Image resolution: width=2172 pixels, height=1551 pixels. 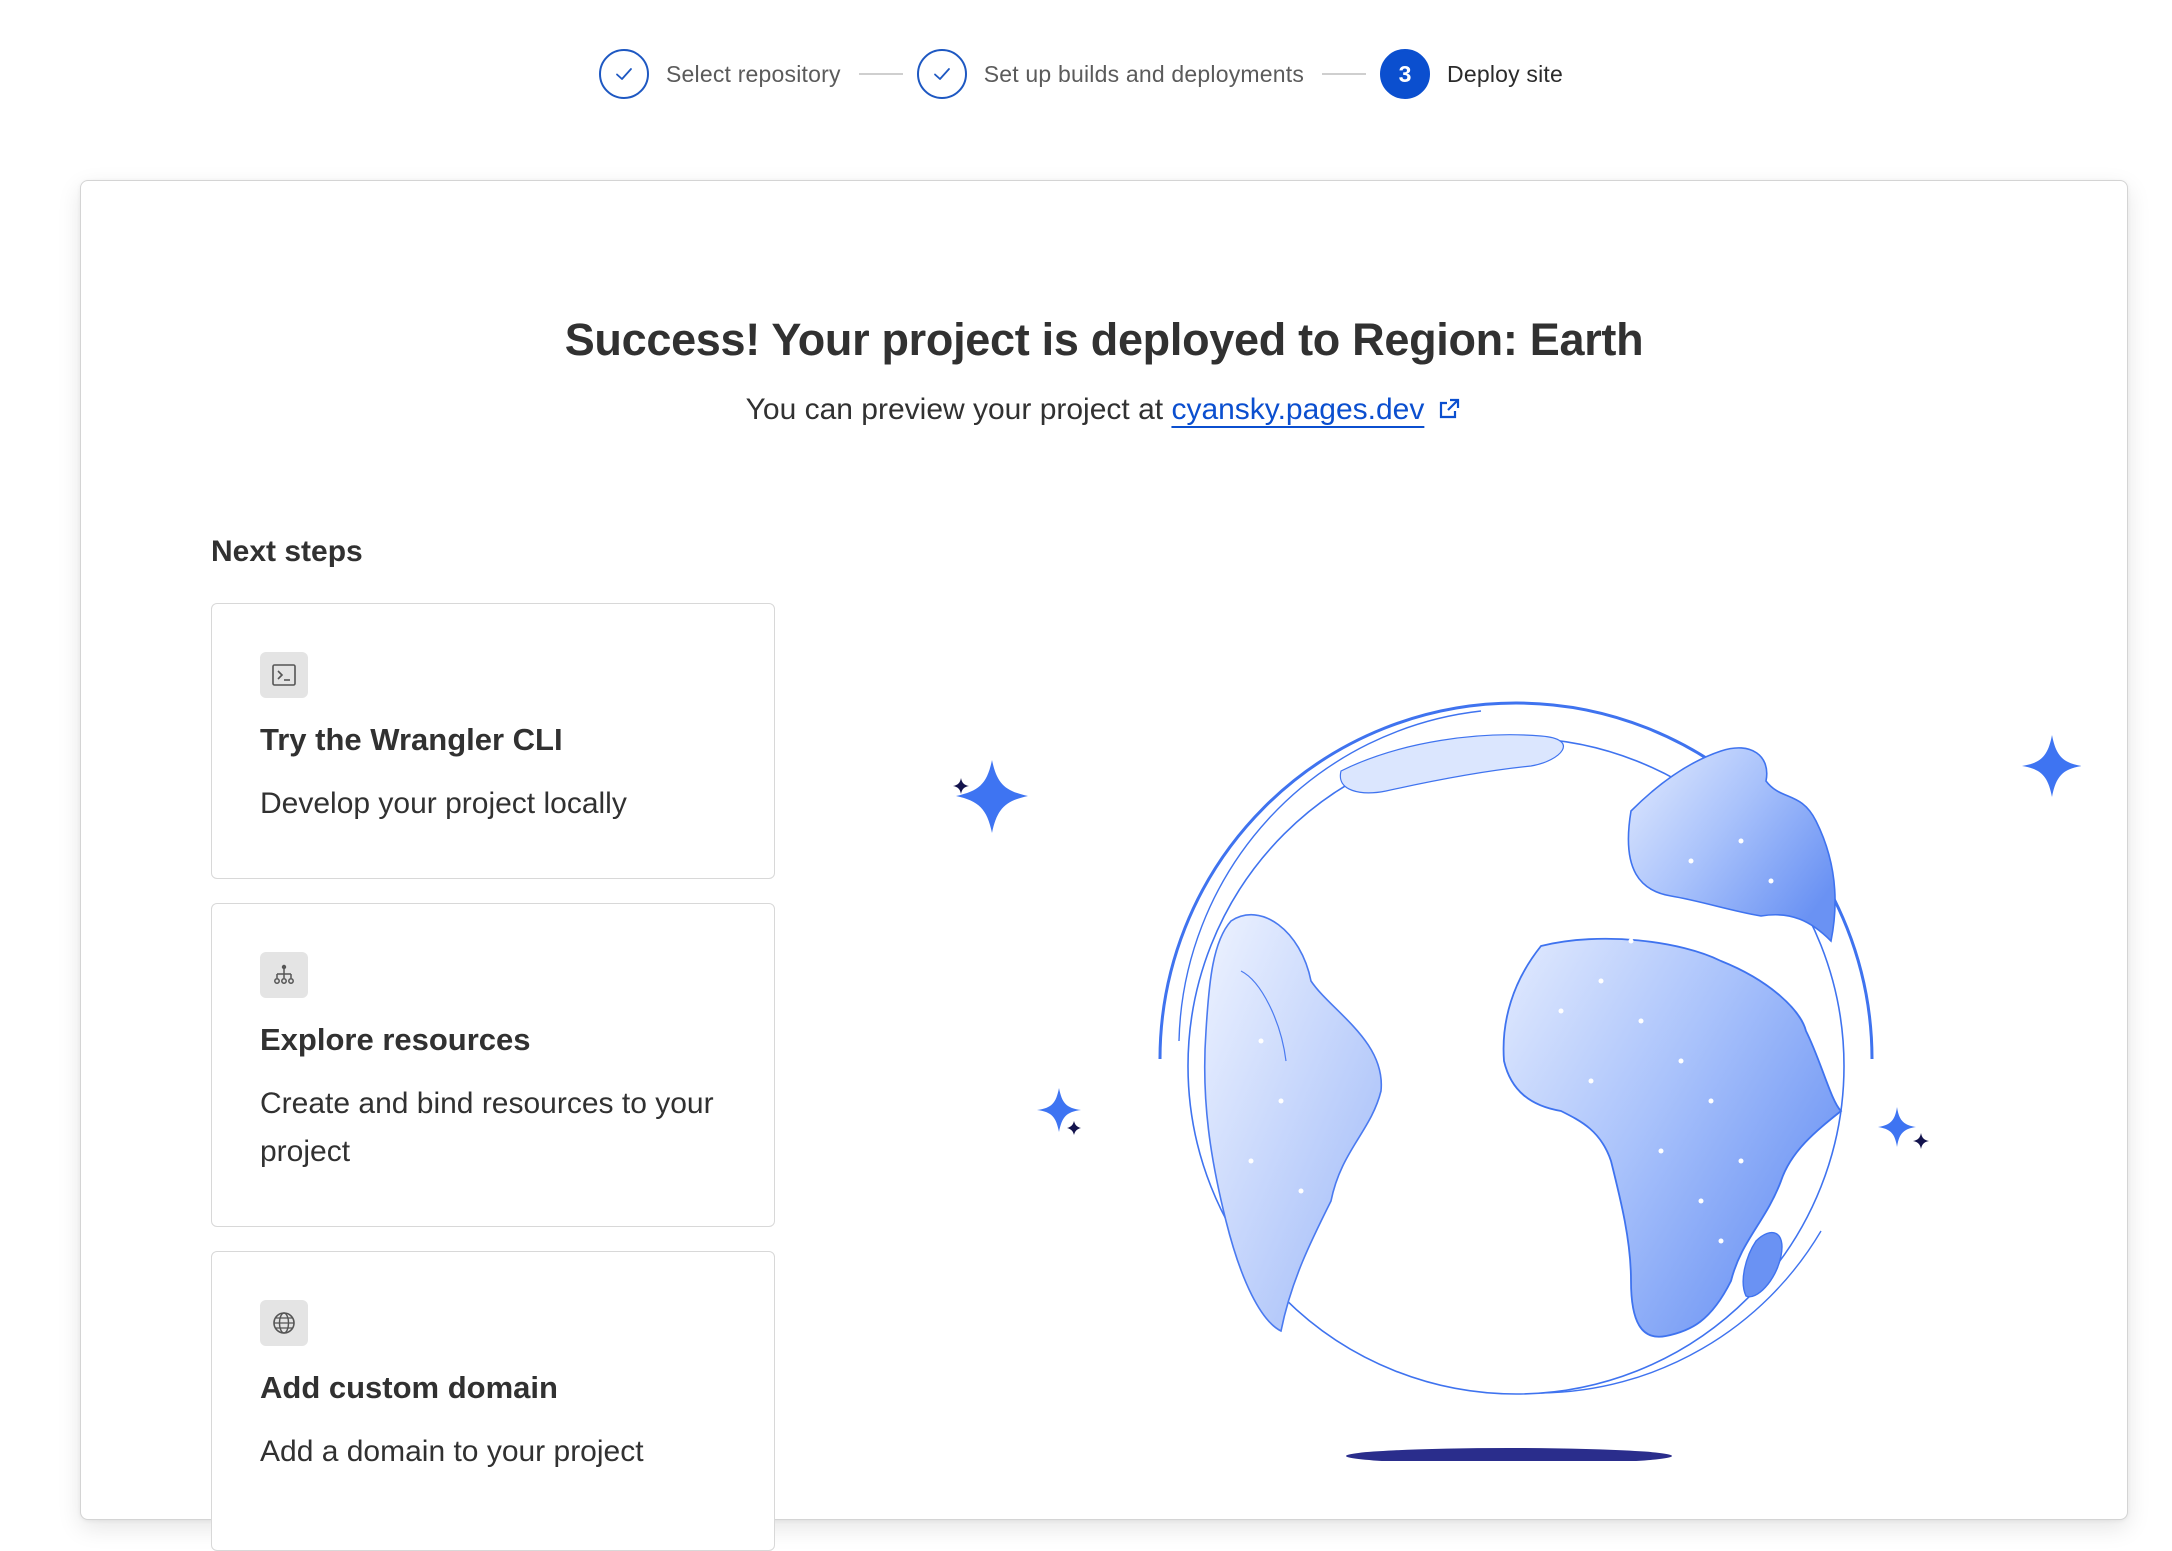 I want to click on step-setup-builds: Set up builds and deployments, so click(x=1110, y=74).